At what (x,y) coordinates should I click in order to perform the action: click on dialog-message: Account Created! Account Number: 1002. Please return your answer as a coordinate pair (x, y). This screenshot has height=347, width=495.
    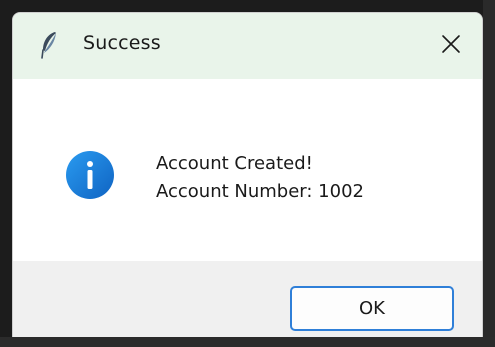
    Looking at the image, I should click on (260, 178).